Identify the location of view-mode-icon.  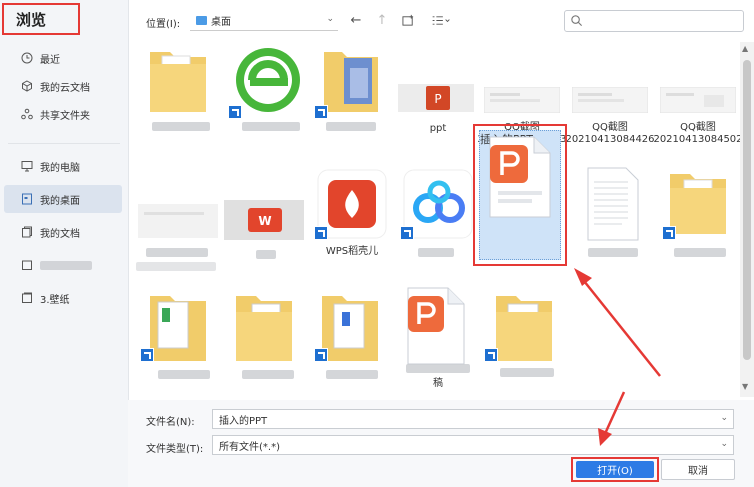
(441, 20).